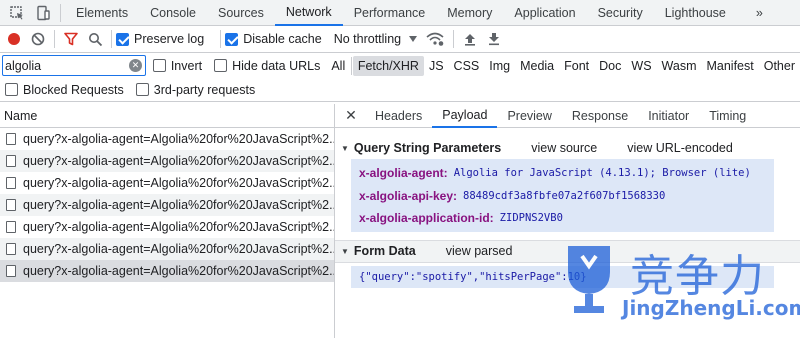 The width and height of the screenshot is (800, 338). Describe the element at coordinates (727, 116) in the screenshot. I see `tab-timing: Timing` at that location.